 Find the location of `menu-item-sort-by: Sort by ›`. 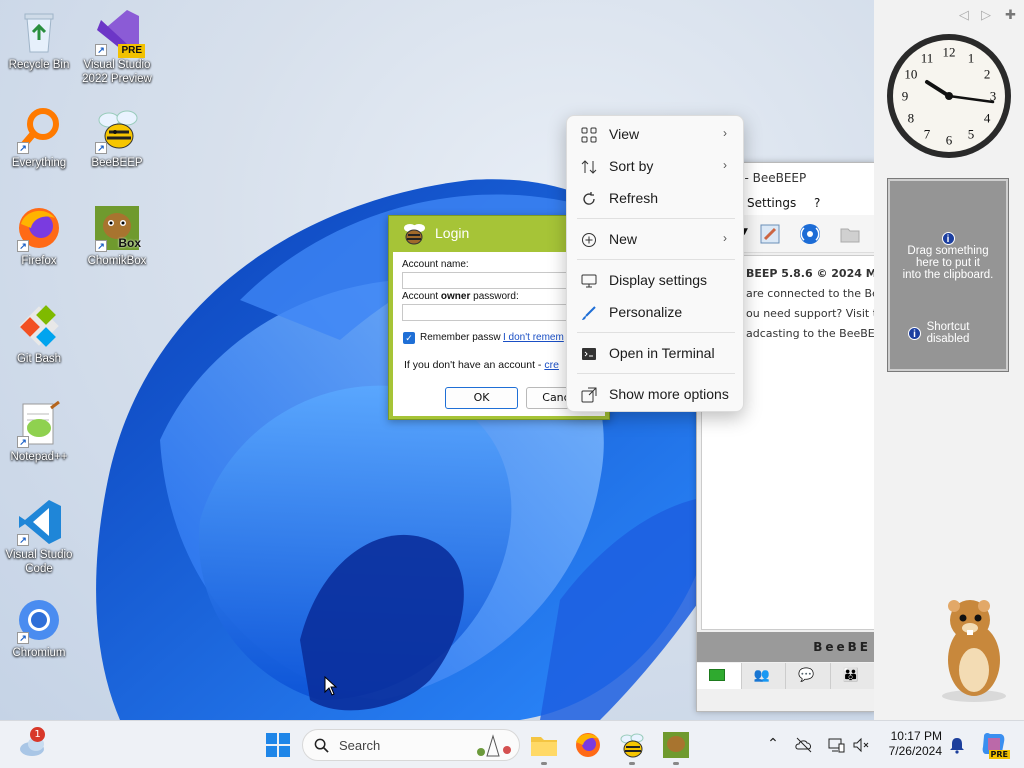

menu-item-sort-by: Sort by › is located at coordinates (656, 167).